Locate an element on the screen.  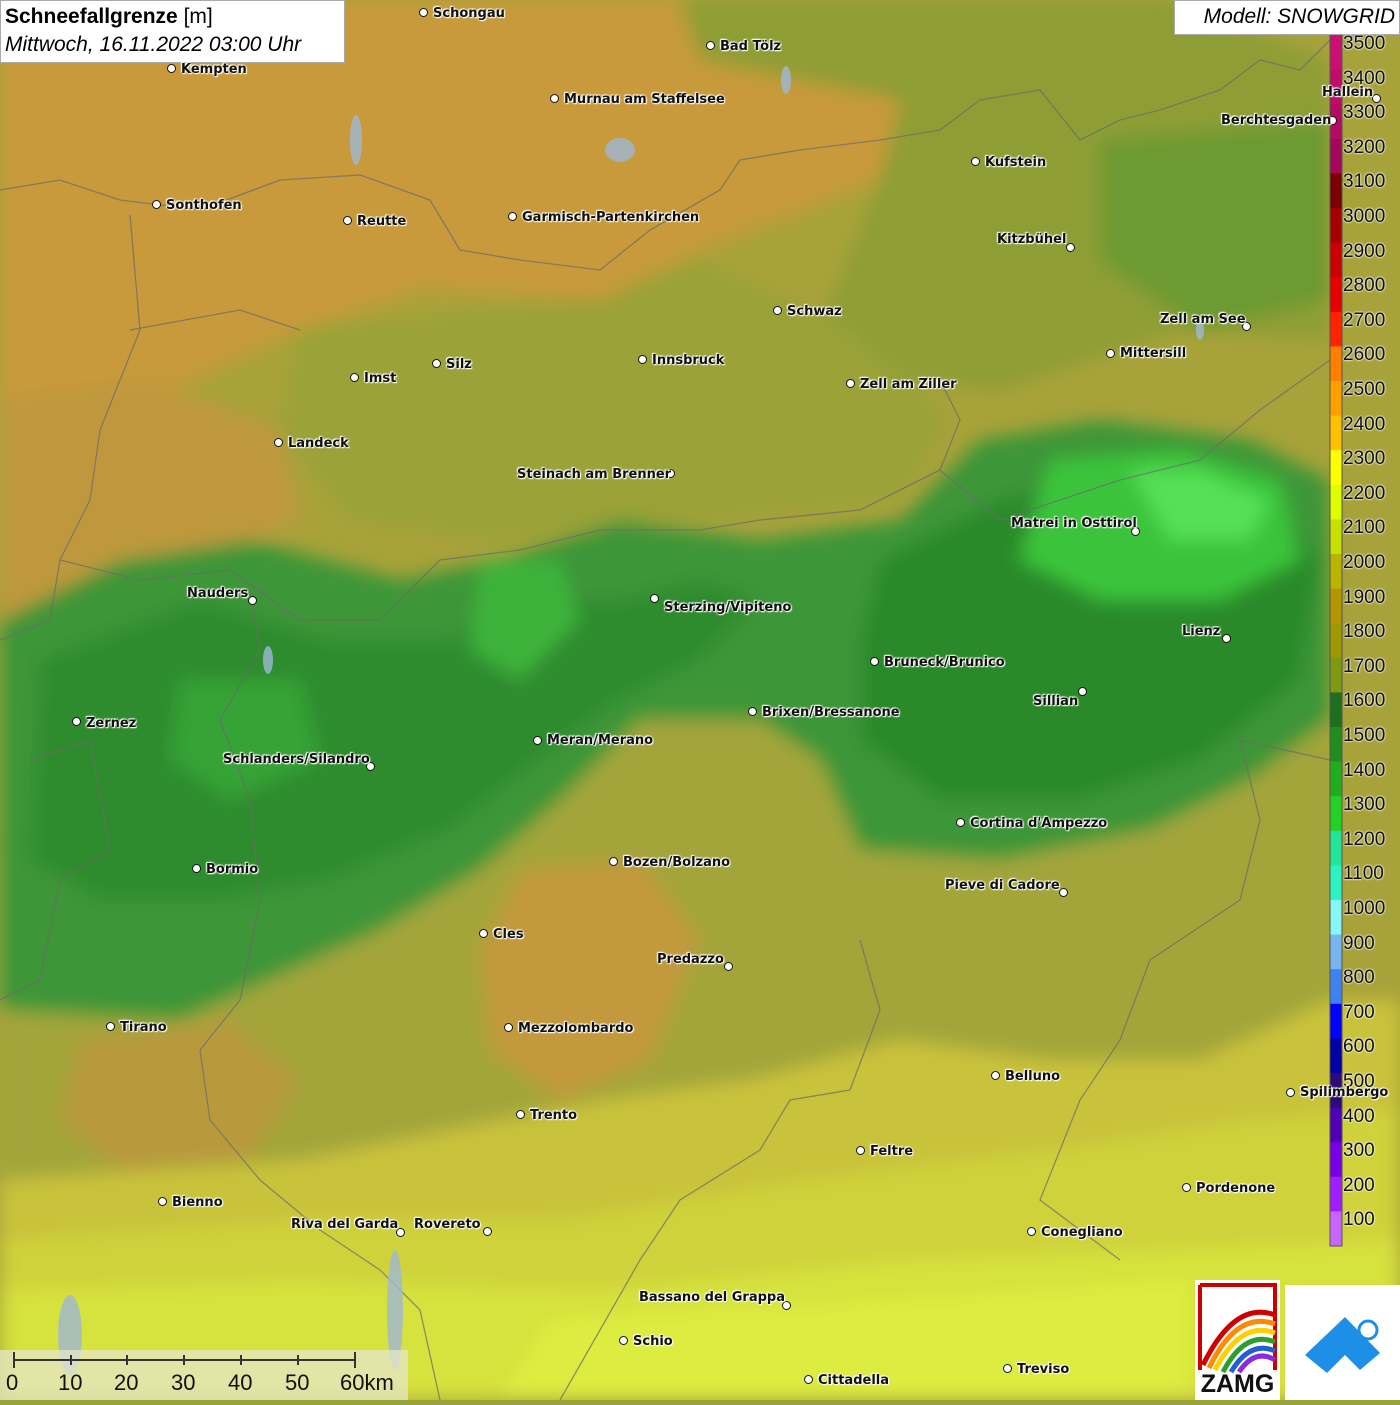
city-label: Kitzbühel is located at coordinates (1032, 239).